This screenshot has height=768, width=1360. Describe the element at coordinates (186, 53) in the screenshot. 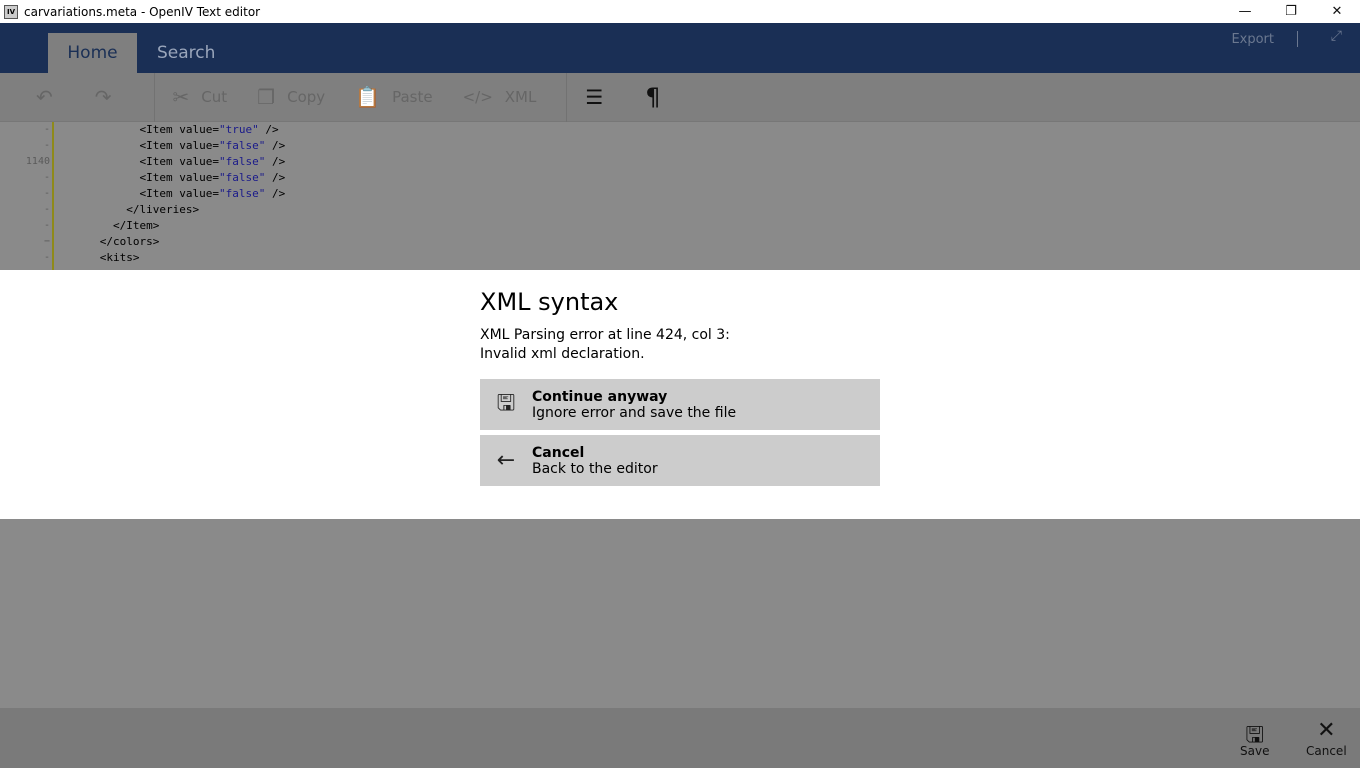

I see `tab-search: Search` at that location.